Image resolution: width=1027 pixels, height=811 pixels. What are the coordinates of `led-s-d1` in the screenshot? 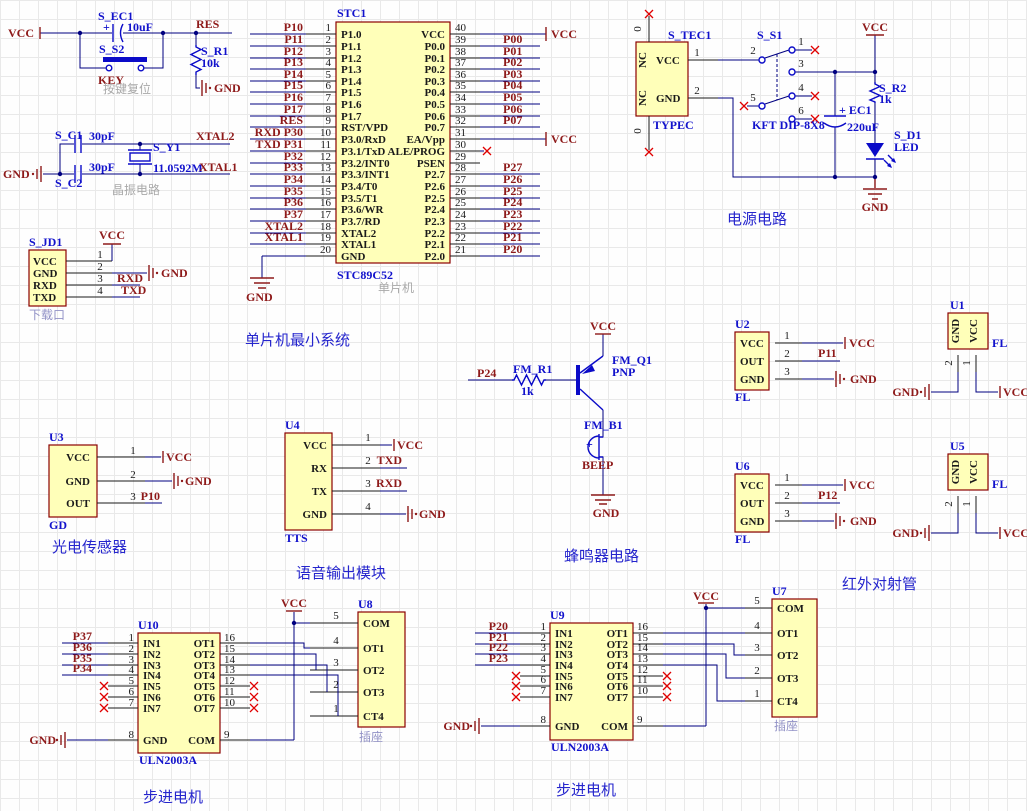 It's located at (881, 155).